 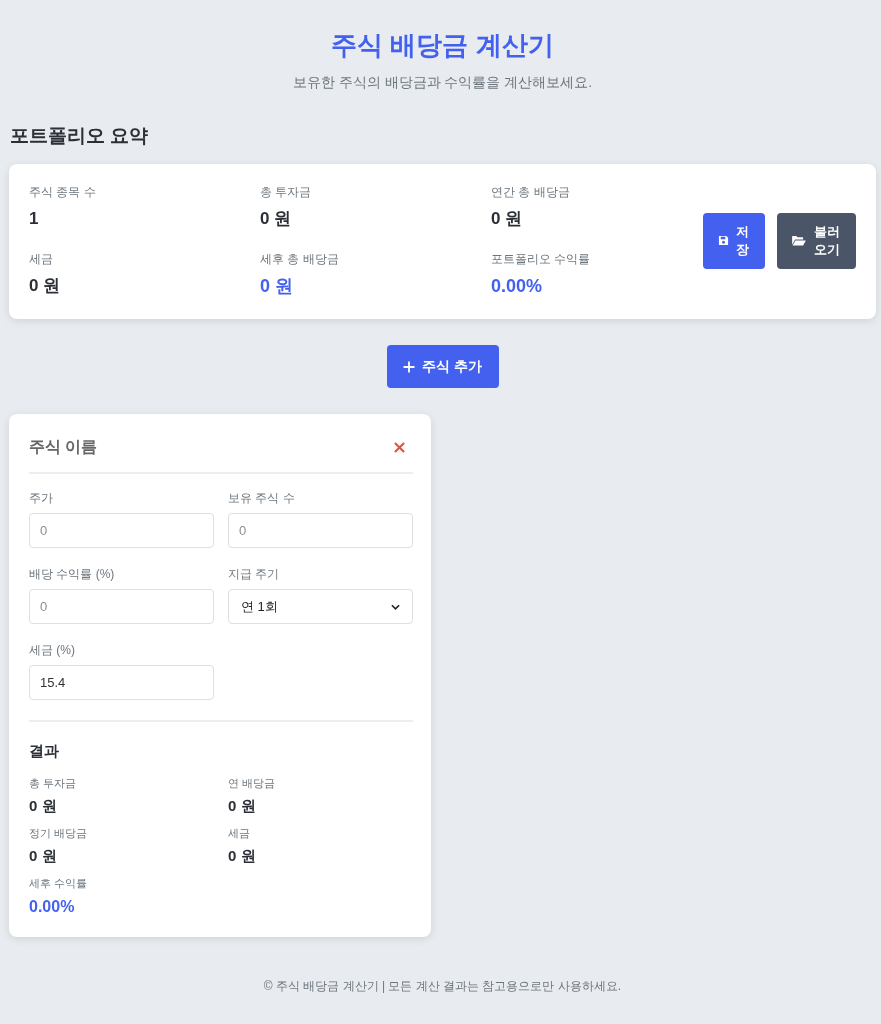 What do you see at coordinates (286, 192) in the screenshot?
I see `stat-label: 총 투자금` at bounding box center [286, 192].